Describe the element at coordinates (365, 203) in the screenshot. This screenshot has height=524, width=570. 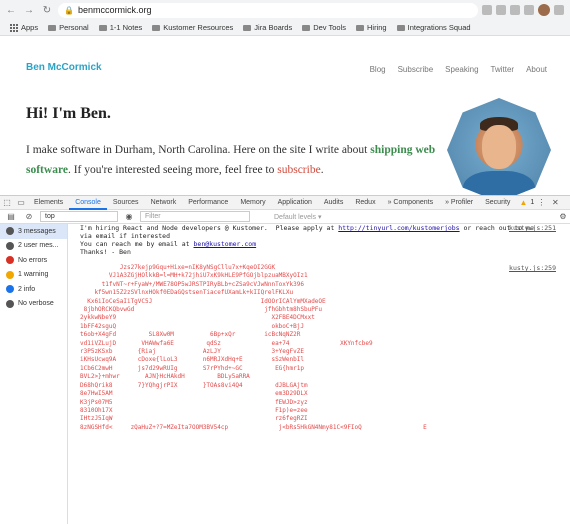
I see `tab-redux: Redux` at that location.